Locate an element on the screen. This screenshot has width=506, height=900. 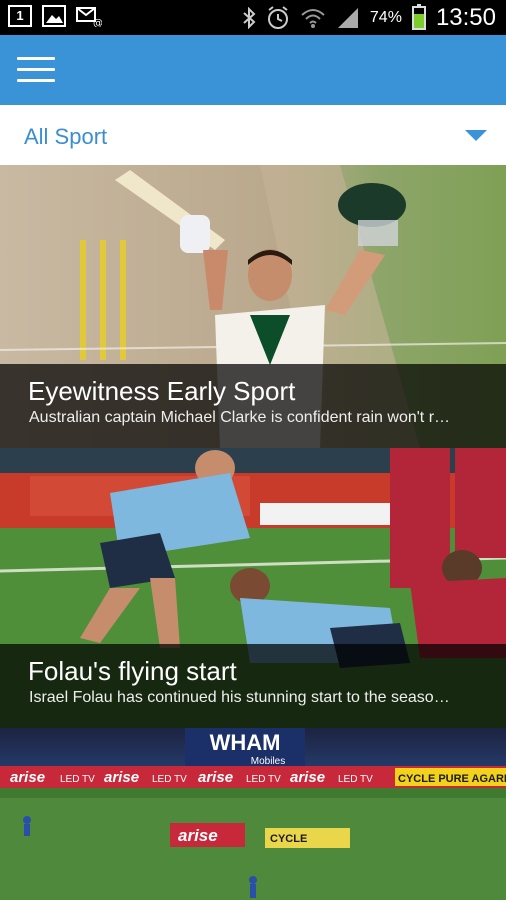
status-system: 74% 13:50 is located at coordinates (369, 18).